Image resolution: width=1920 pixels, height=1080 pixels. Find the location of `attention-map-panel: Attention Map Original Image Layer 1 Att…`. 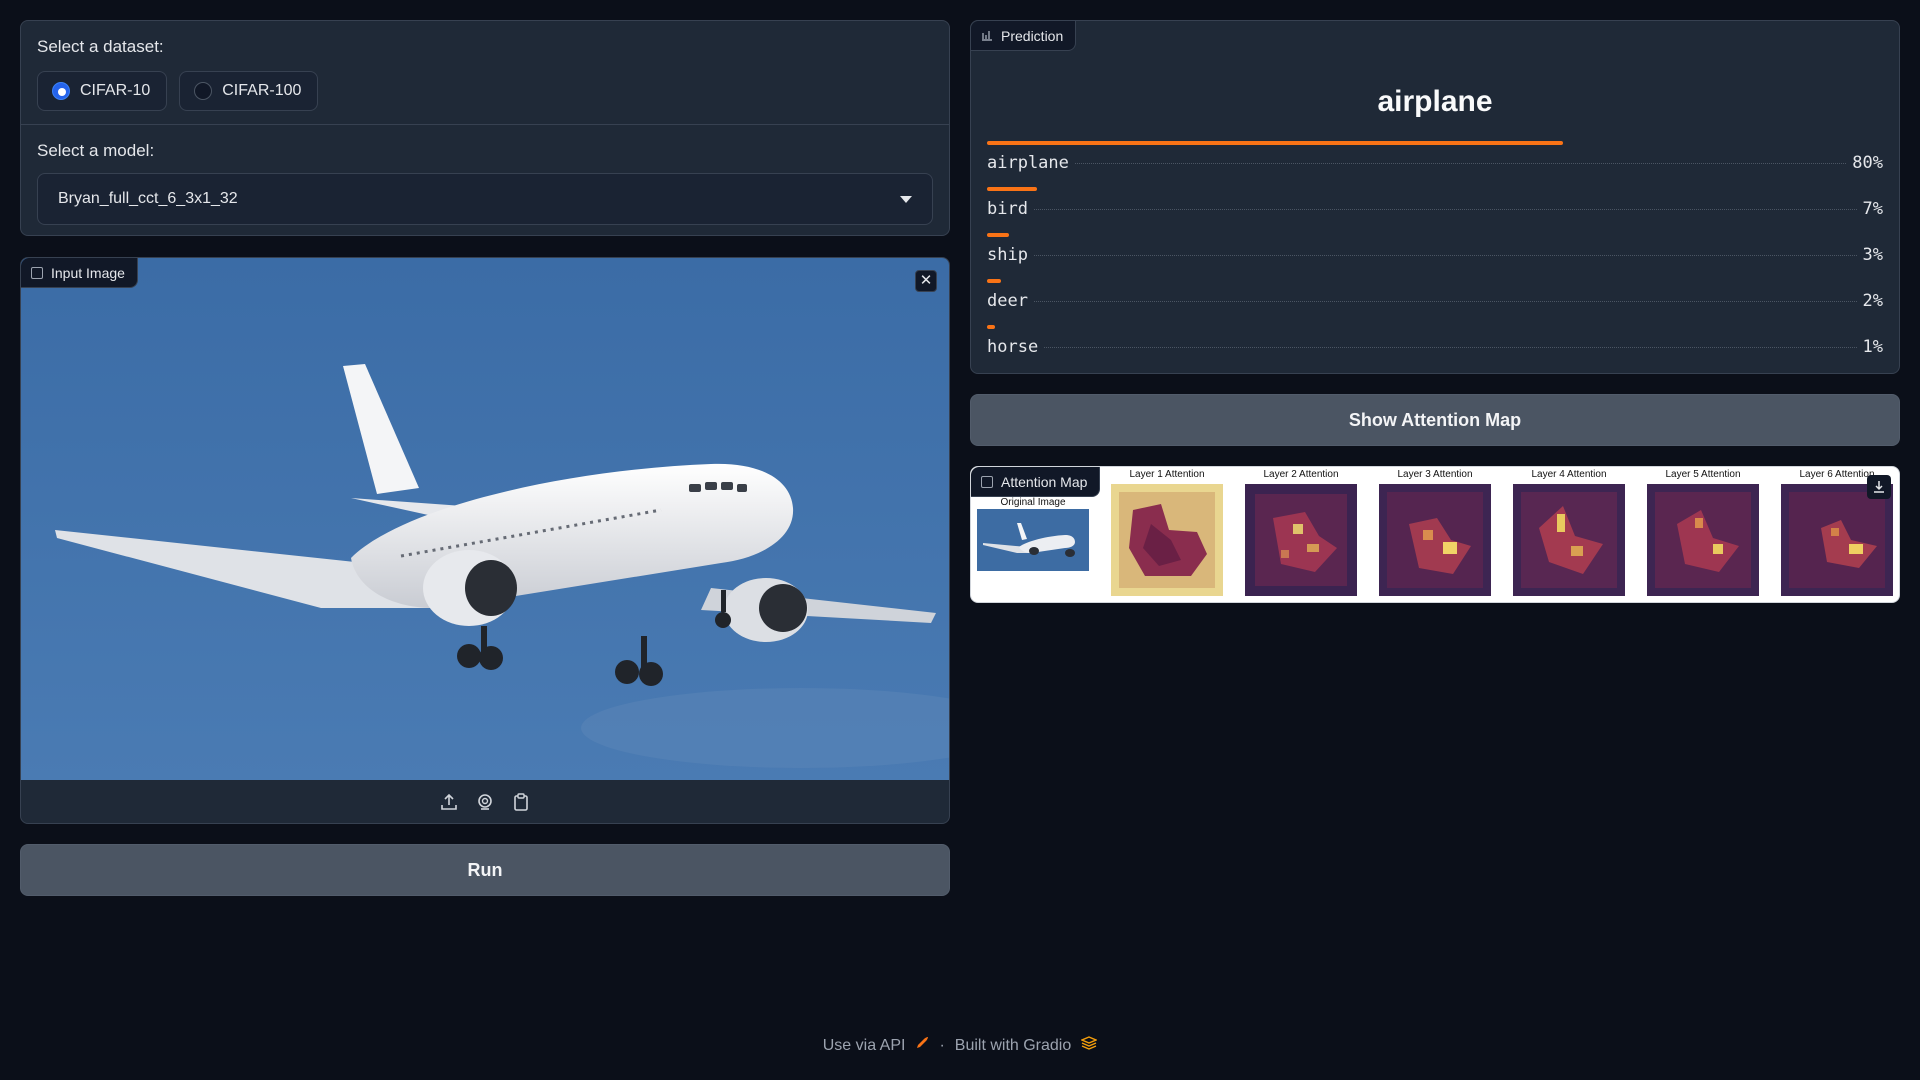

attention-map-panel: Attention Map Original Image Layer 1 Att… is located at coordinates (1435, 534).